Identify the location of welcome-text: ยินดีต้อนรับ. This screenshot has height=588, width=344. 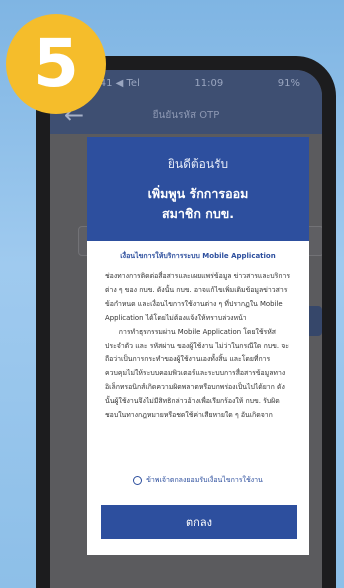
(198, 164).